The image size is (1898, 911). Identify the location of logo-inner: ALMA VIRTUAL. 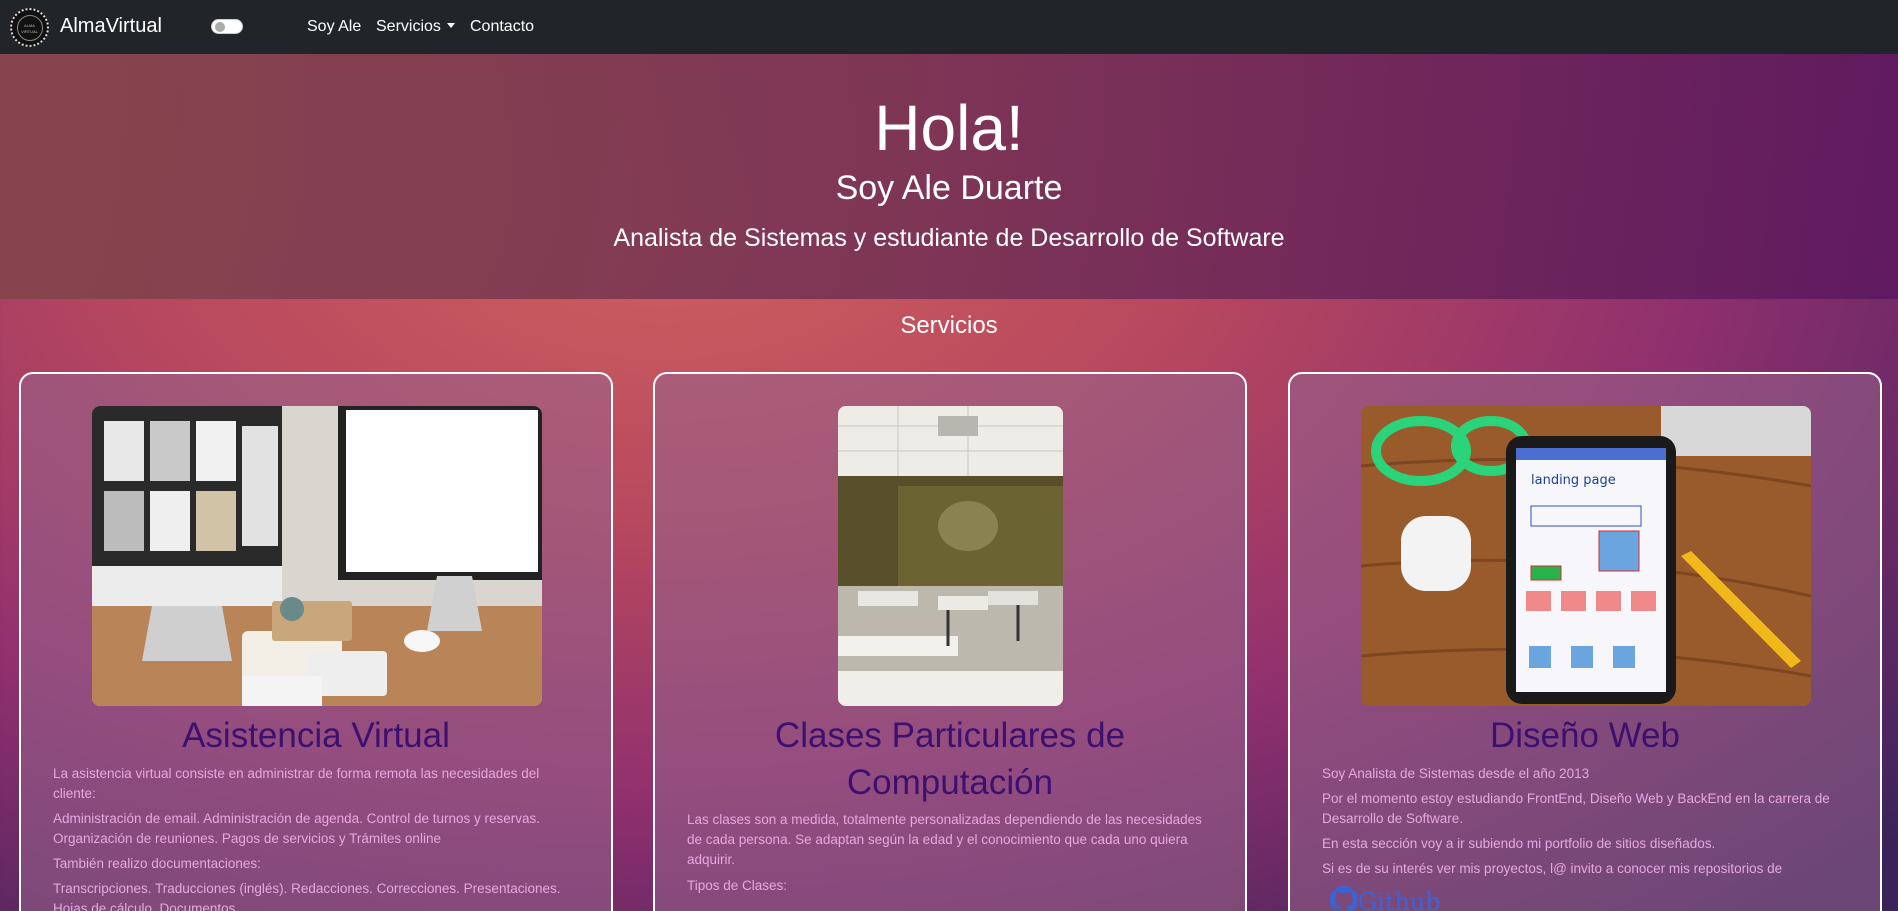
(29, 27).